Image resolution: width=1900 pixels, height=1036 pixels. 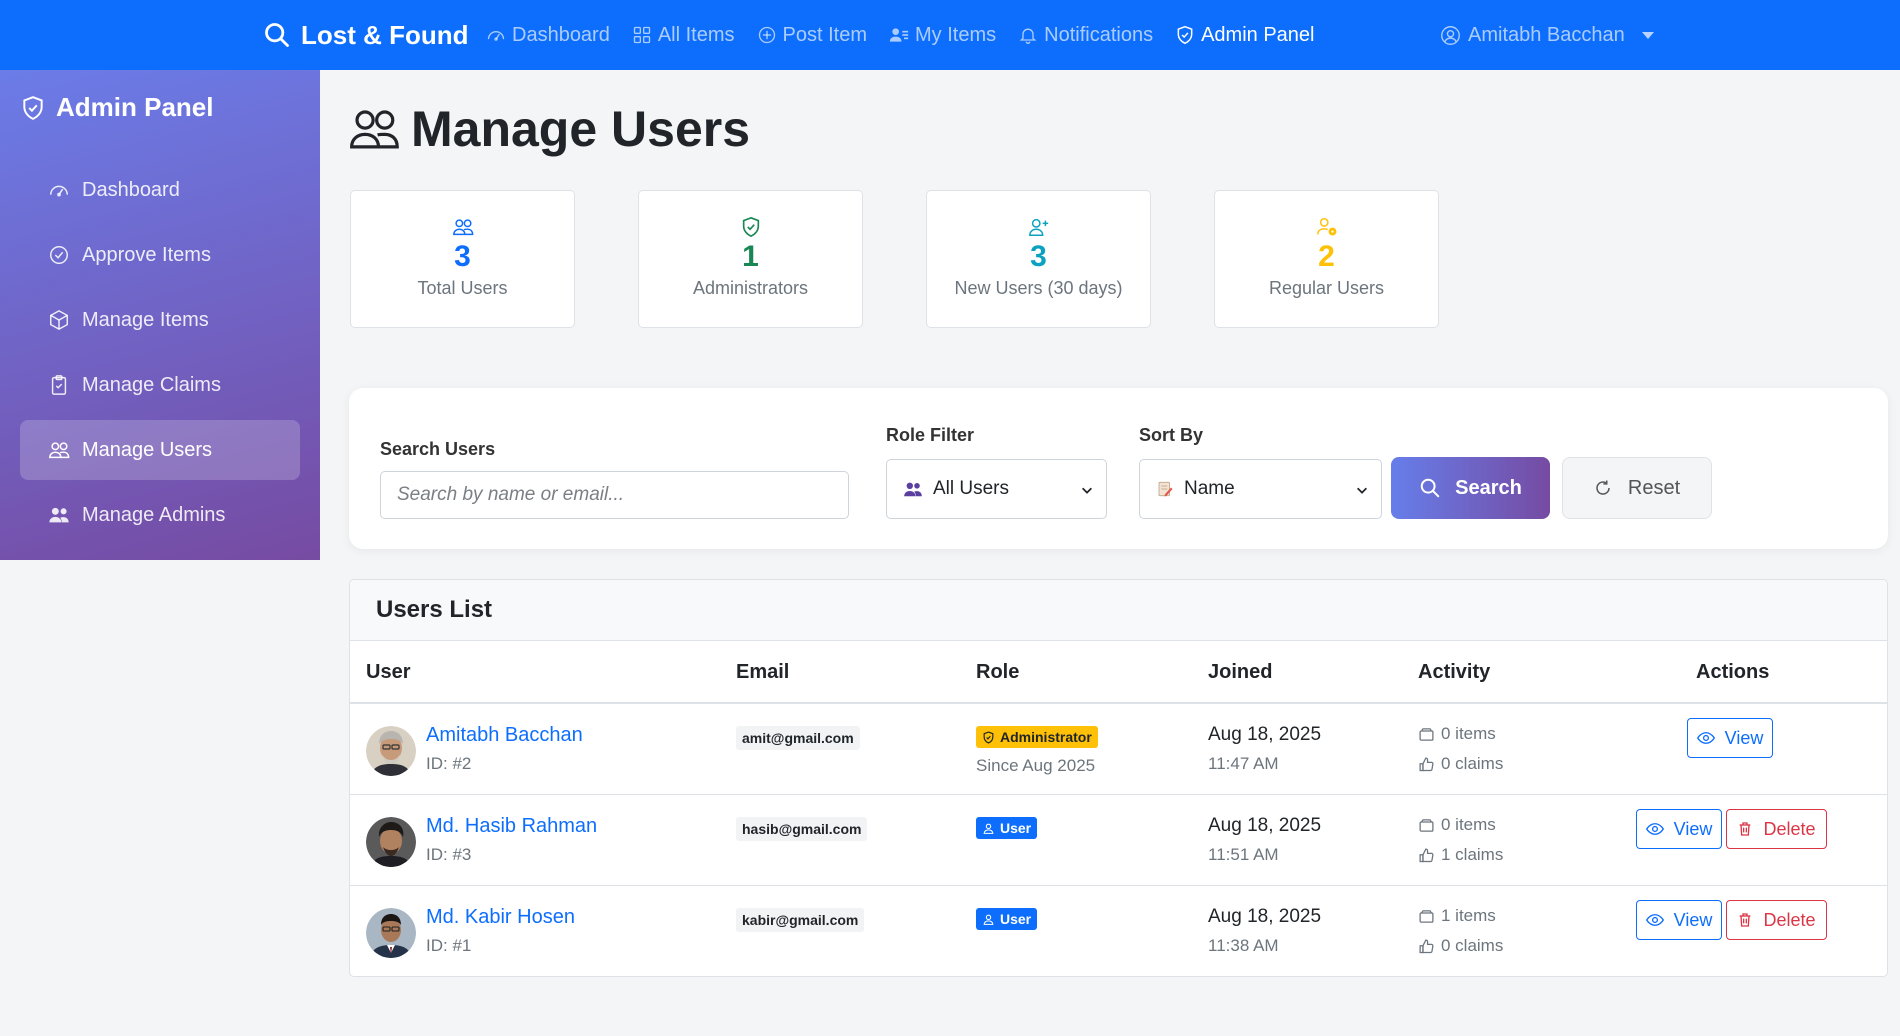 I want to click on user-dropdown: Amitabh Bacchan, so click(x=1547, y=35).